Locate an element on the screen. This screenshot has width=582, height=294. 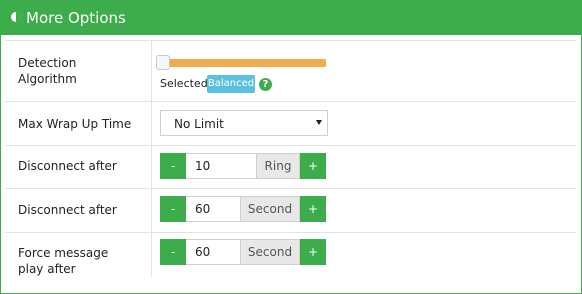
disconnect-after-seconds-label: Disconnect after is located at coordinates (67, 210).